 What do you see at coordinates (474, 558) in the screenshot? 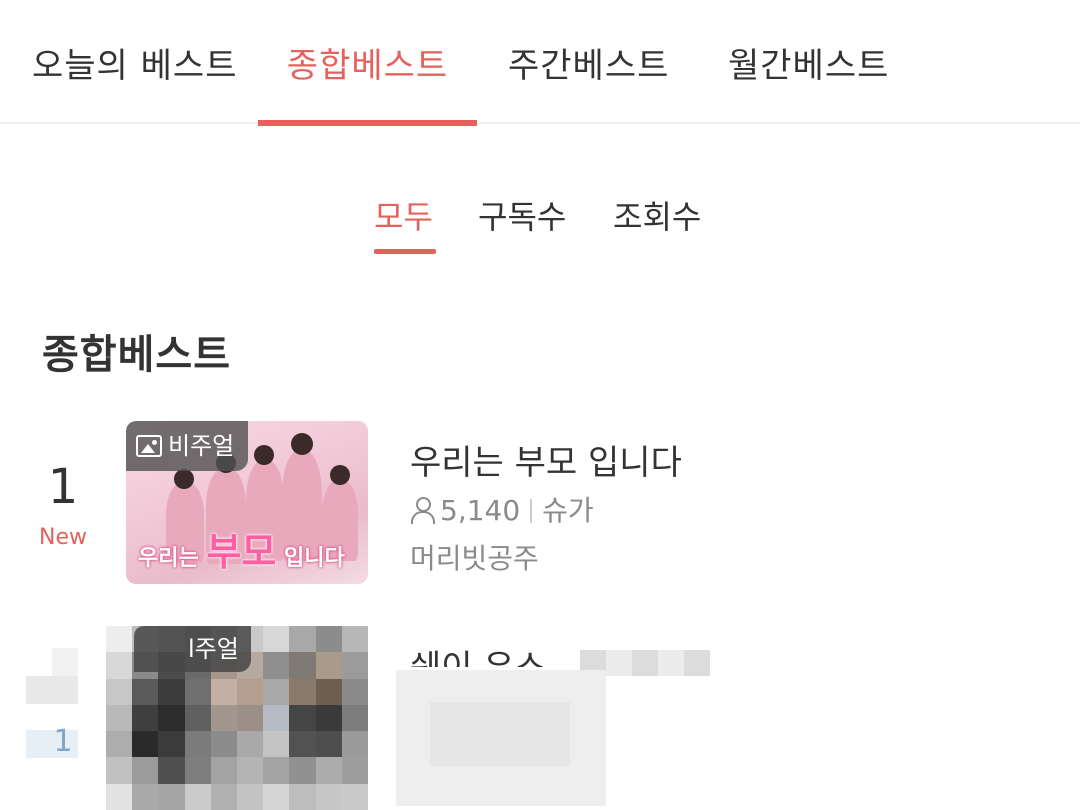
I see `item-author: 머리빗공주` at bounding box center [474, 558].